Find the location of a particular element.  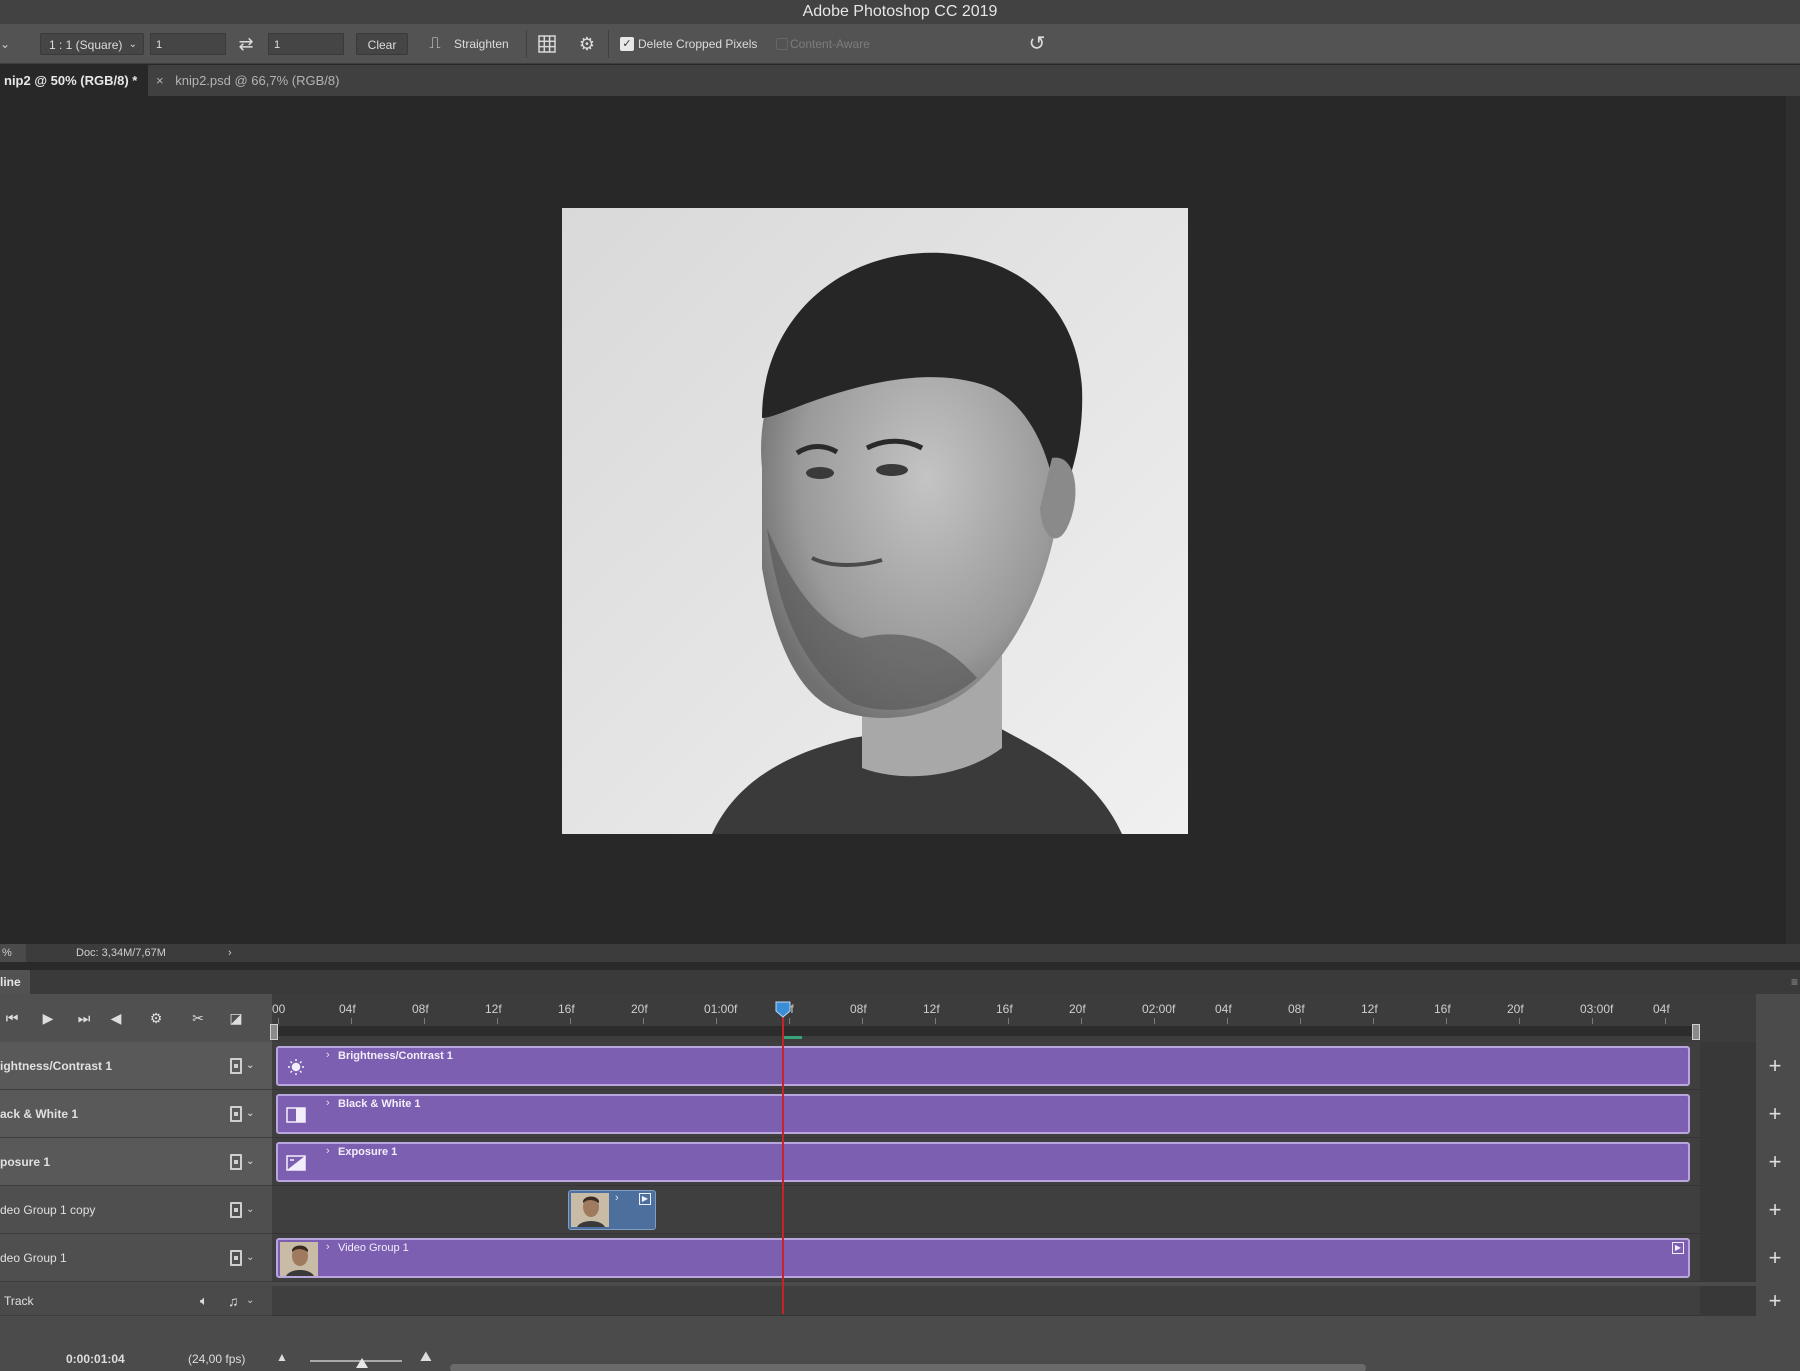

work-area-end-handle is located at coordinates (1696, 1032).